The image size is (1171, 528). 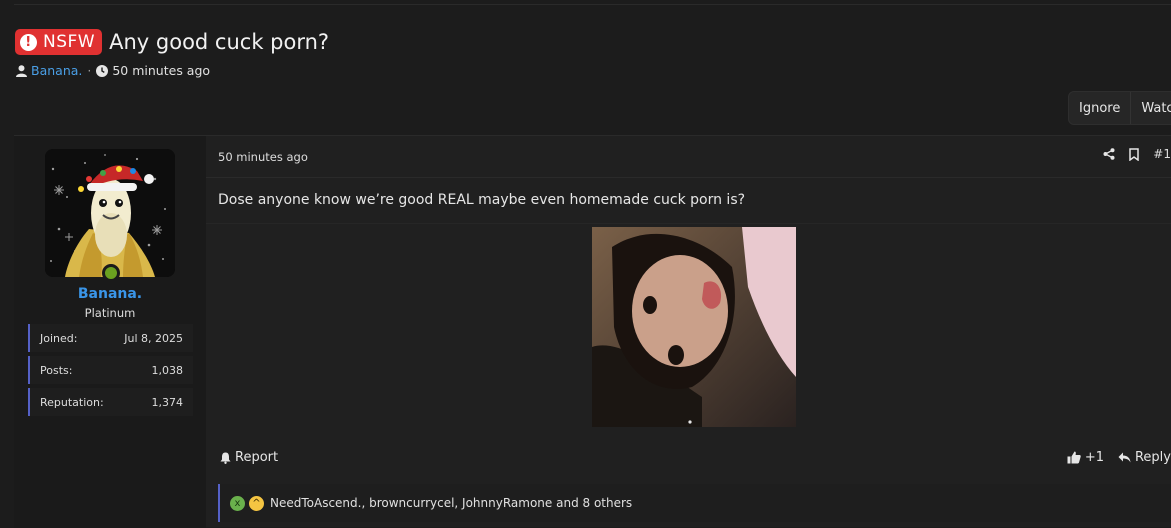 I want to click on top-divider, so click(x=592, y=4).